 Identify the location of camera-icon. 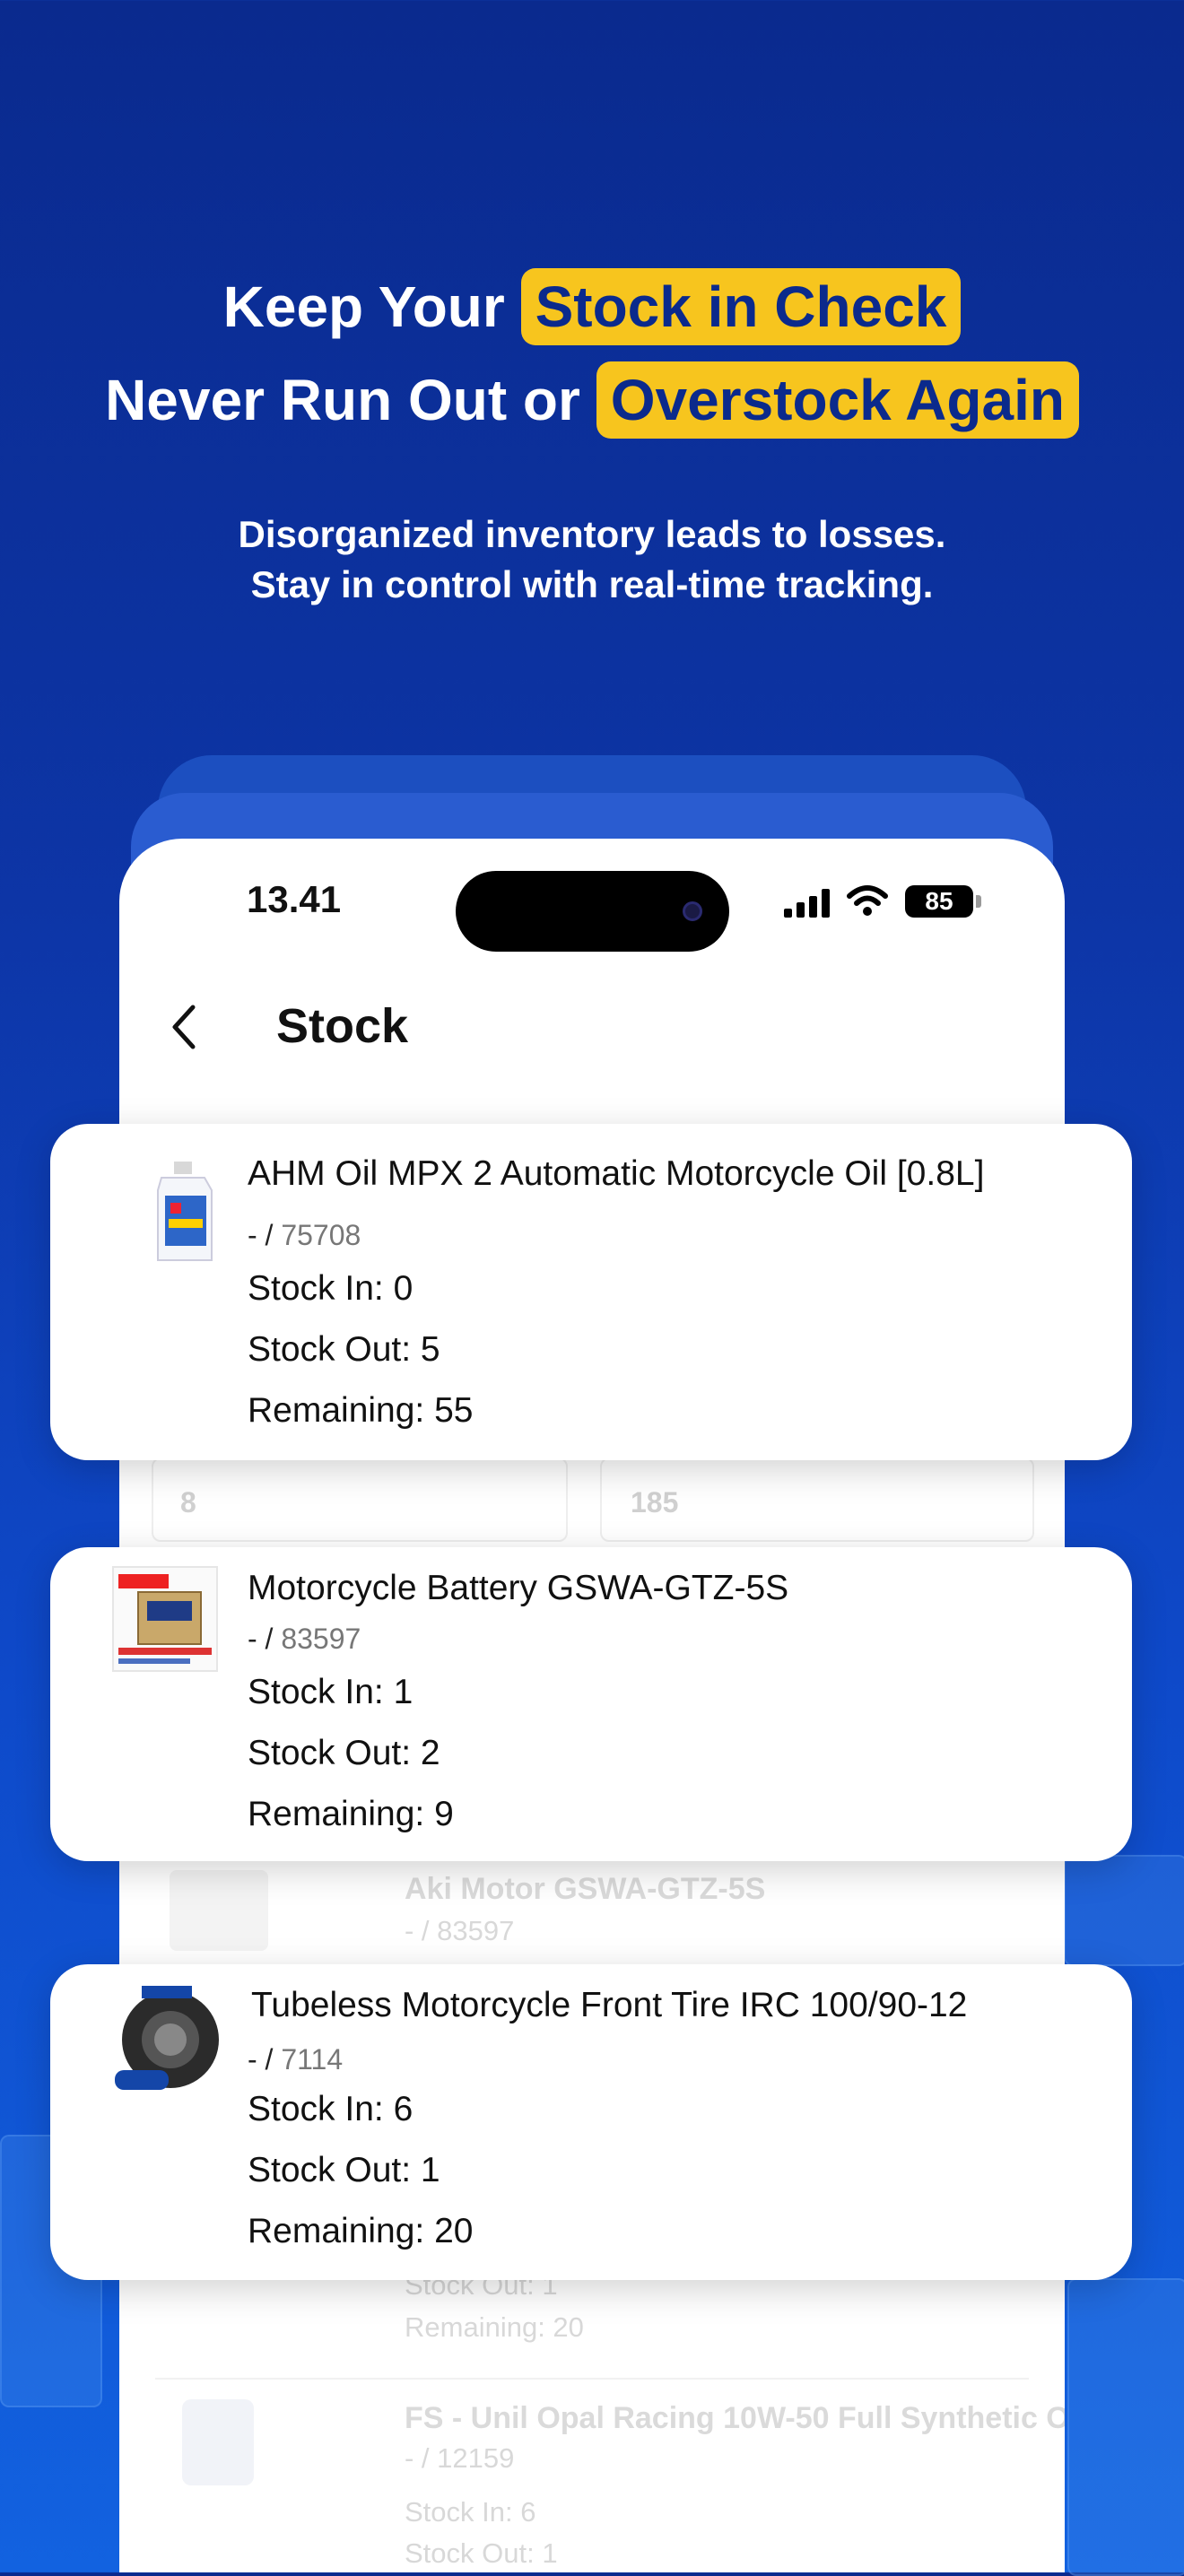
(692, 911).